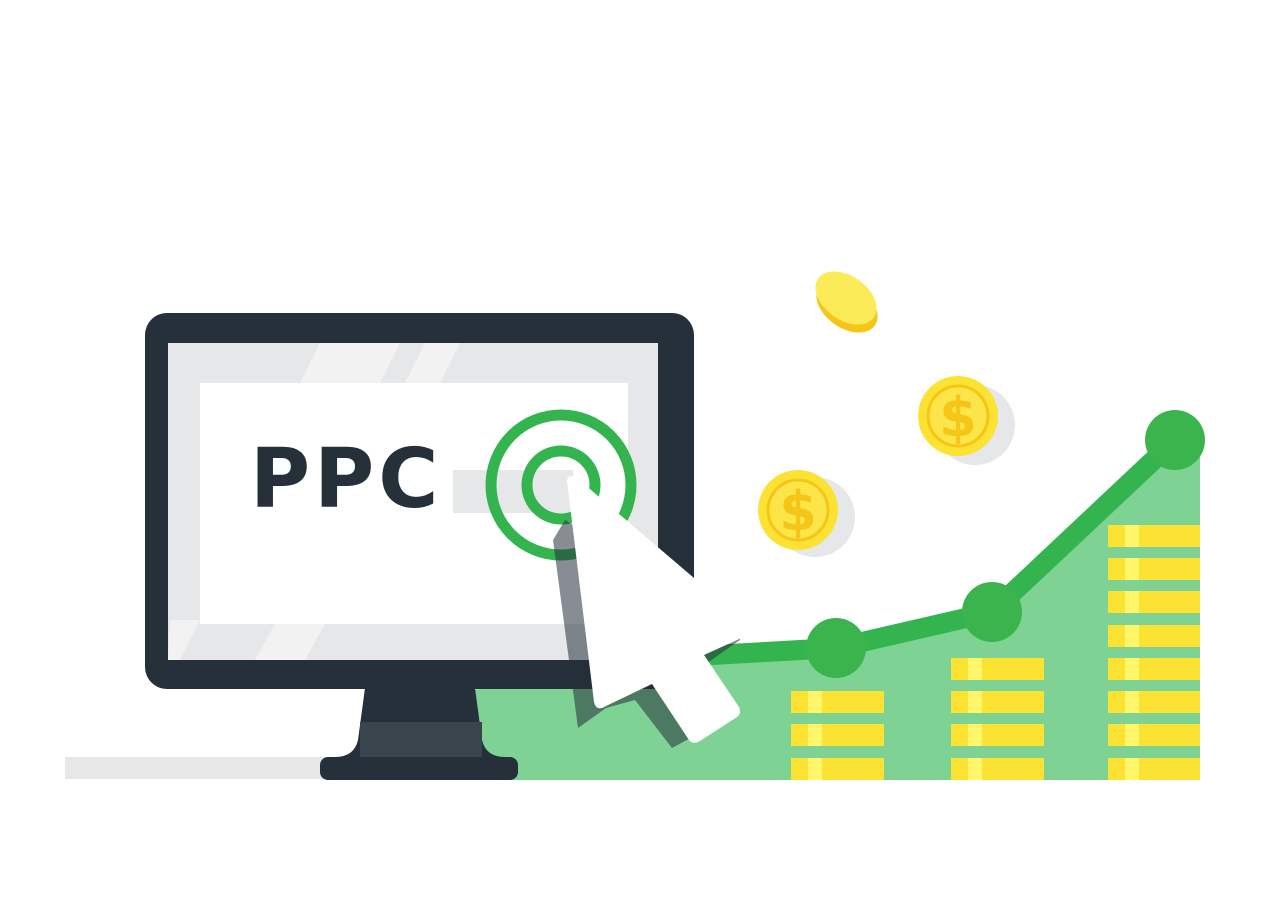  What do you see at coordinates (346, 479) in the screenshot?
I see `screen-title: PPC` at bounding box center [346, 479].